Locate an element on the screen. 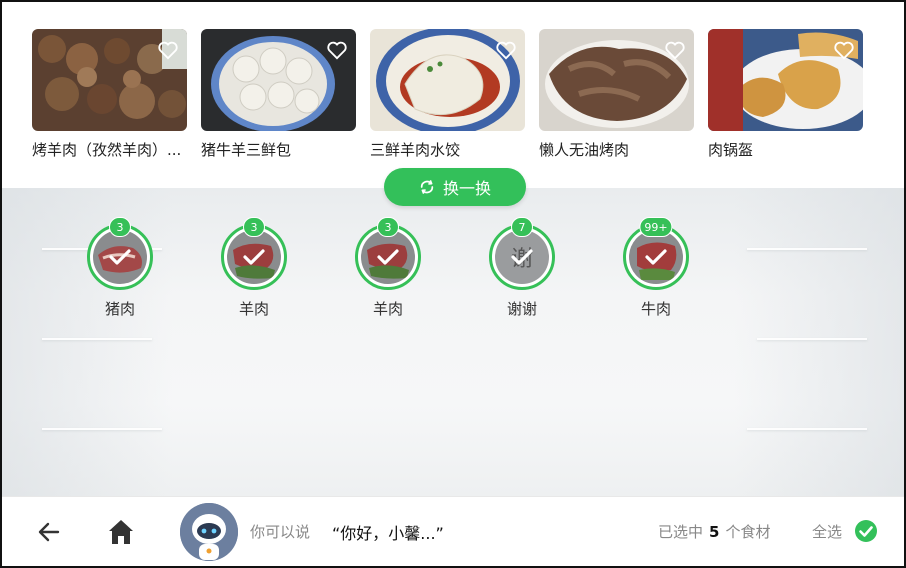  select-all-check-icon is located at coordinates (866, 531).